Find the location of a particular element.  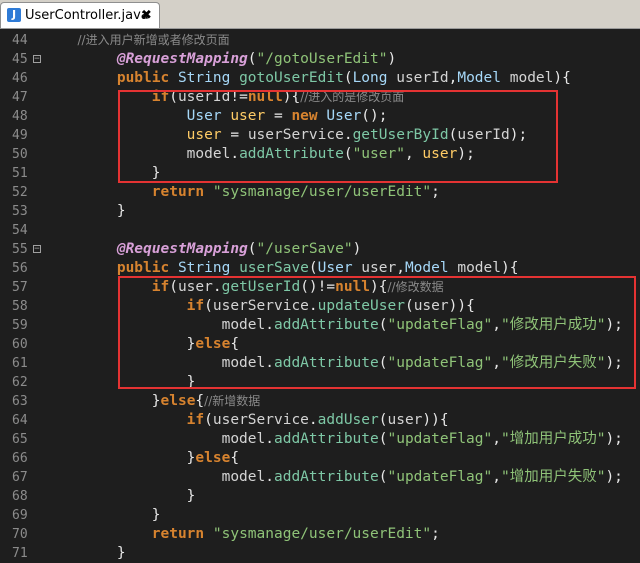

code-token: . is located at coordinates (269, 439).